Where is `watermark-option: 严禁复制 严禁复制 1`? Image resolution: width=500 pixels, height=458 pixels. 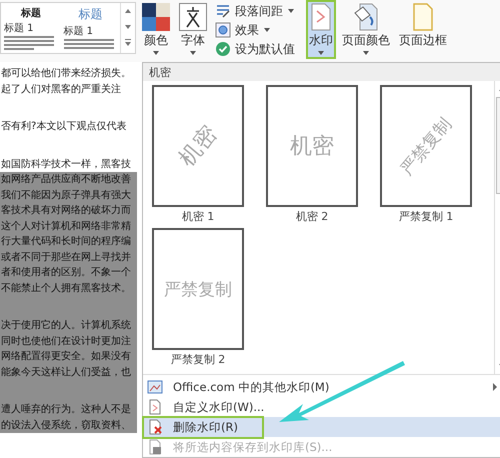
watermark-option: 严禁复制 严禁复制 1 is located at coordinates (437, 154).